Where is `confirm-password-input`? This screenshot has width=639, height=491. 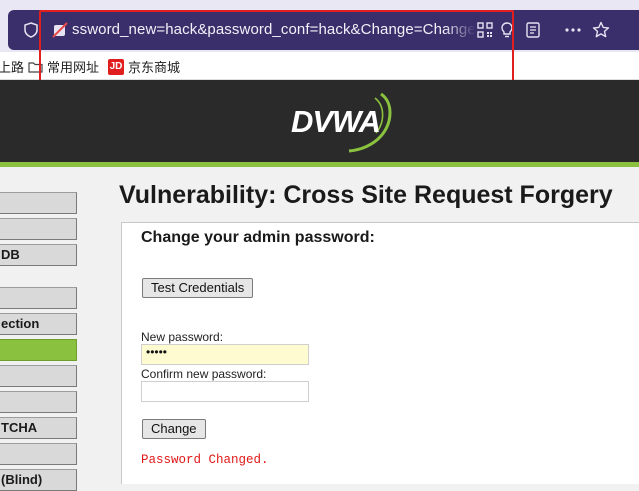
confirm-password-input is located at coordinates (225, 391).